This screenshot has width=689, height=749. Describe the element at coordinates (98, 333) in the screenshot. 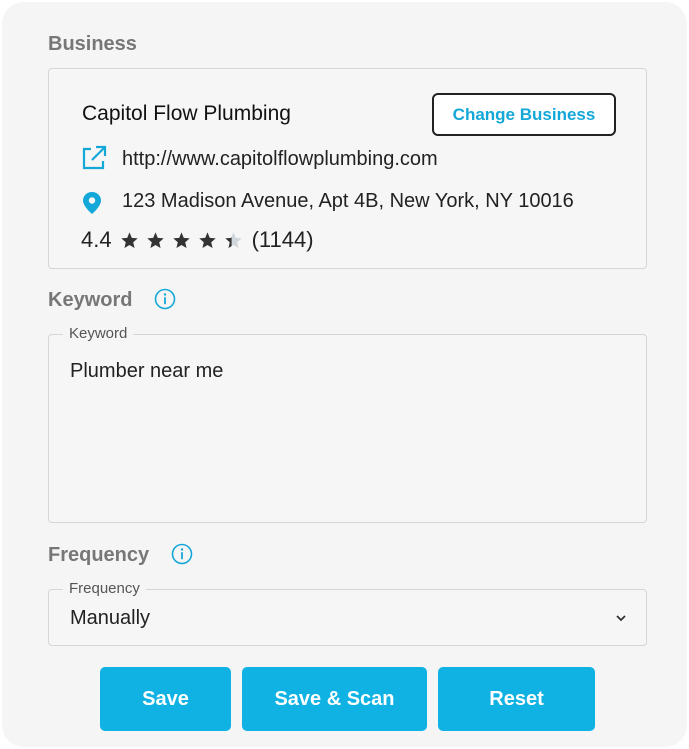

I see `keyword-field-label: Keyword` at that location.